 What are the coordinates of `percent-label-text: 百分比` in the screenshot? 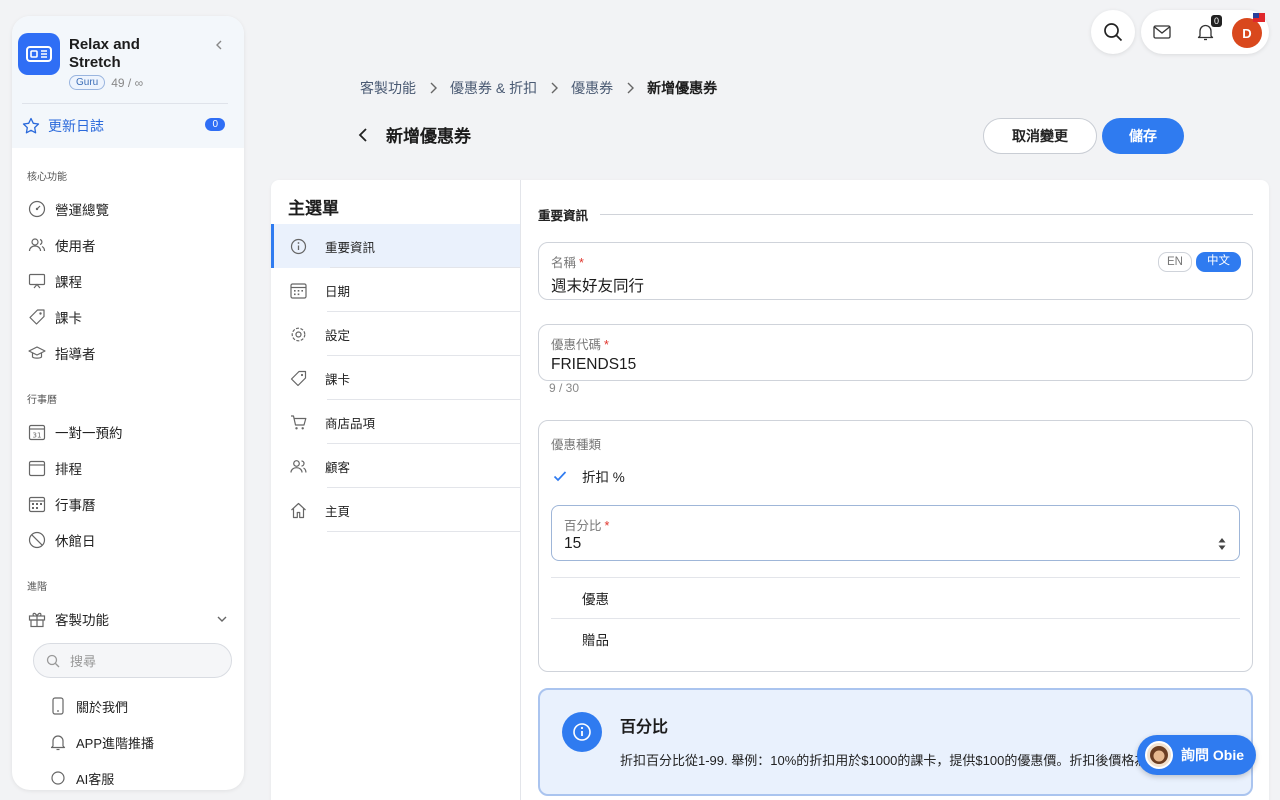 It's located at (583, 526).